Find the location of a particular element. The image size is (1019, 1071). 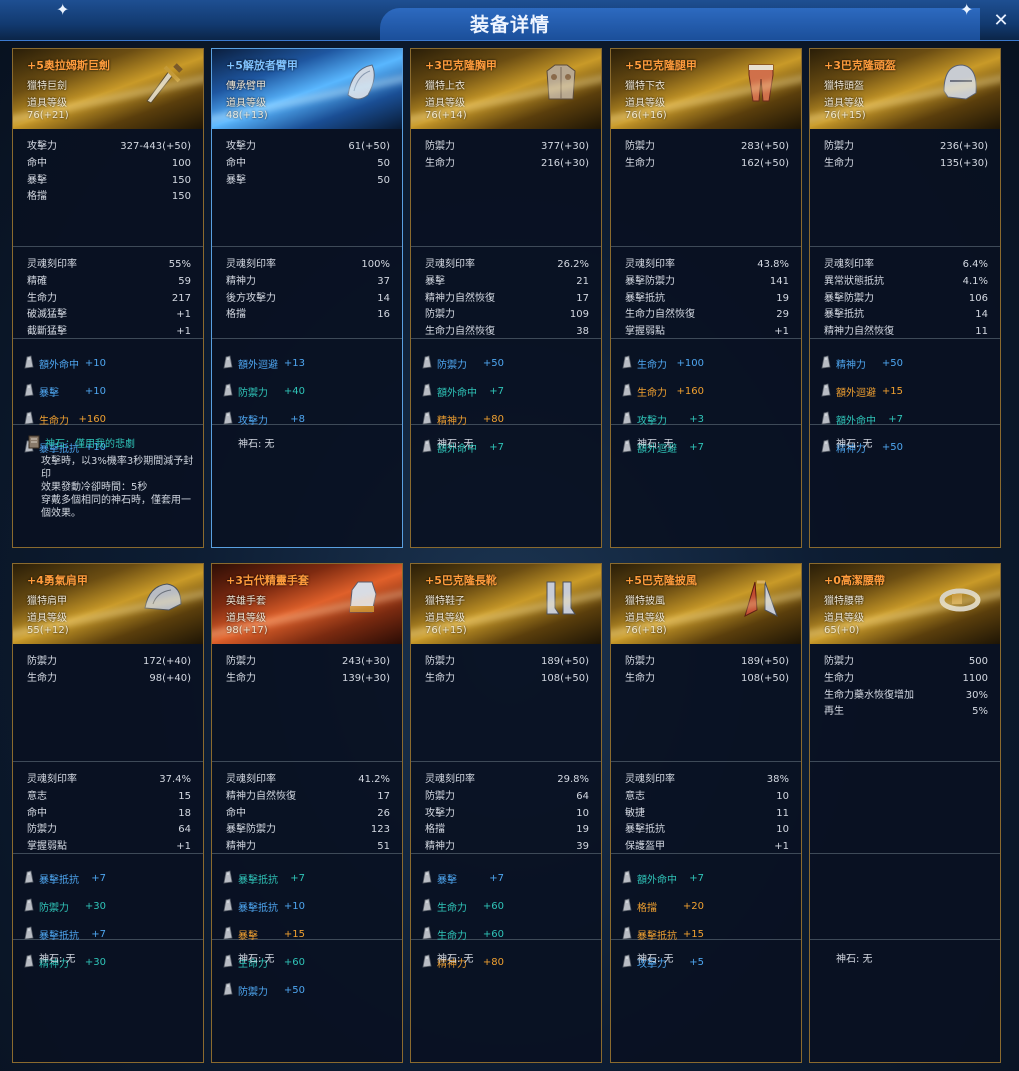

stat-value: 17 is located at coordinates (582, 298).